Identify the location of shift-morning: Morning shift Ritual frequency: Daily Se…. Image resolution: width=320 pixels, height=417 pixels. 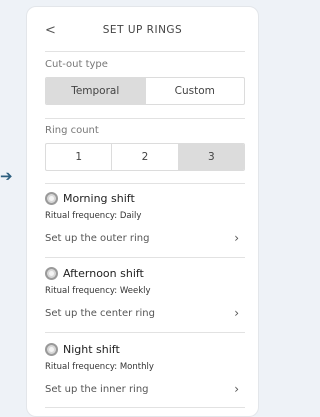
(145, 217).